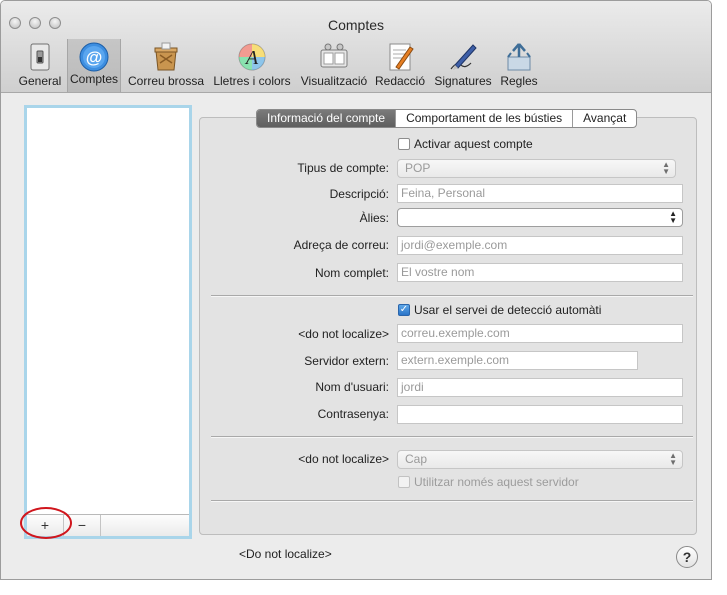 This screenshot has width=727, height=595. What do you see at coordinates (341, 245) in the screenshot?
I see `email-label: Adreça de correu:` at bounding box center [341, 245].